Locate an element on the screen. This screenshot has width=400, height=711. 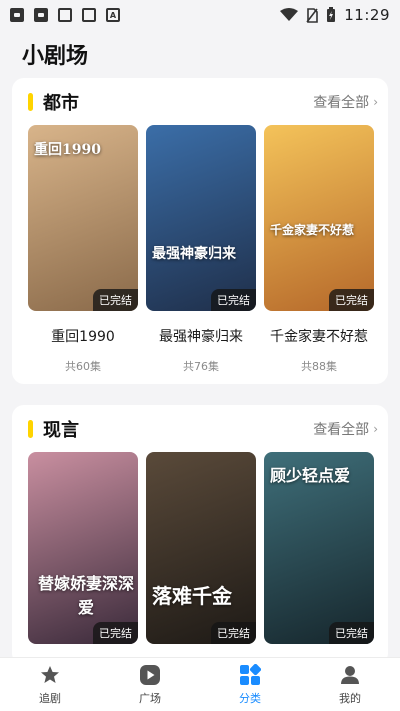
poster-title-art: 替嫁娇妻深深爱 is located at coordinates (85, 595).